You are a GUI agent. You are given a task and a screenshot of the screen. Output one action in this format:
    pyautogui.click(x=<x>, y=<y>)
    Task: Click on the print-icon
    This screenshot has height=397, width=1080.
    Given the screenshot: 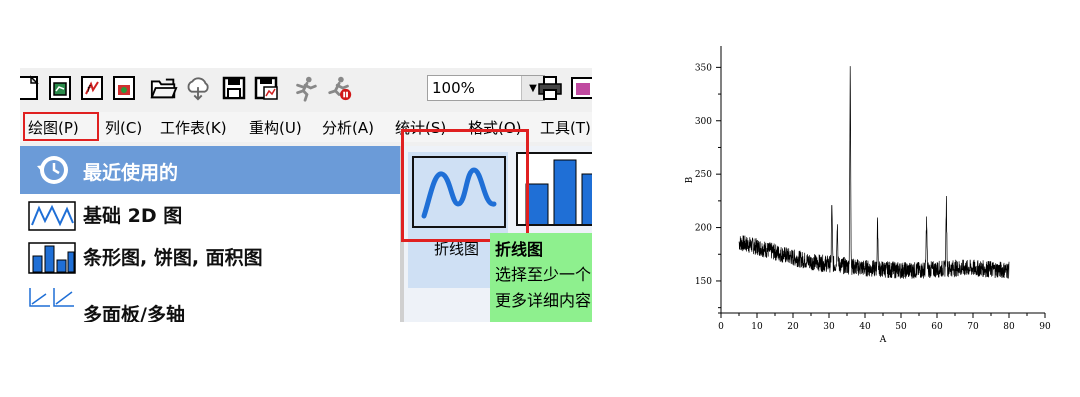 What is the action you would take?
    pyautogui.click(x=550, y=88)
    